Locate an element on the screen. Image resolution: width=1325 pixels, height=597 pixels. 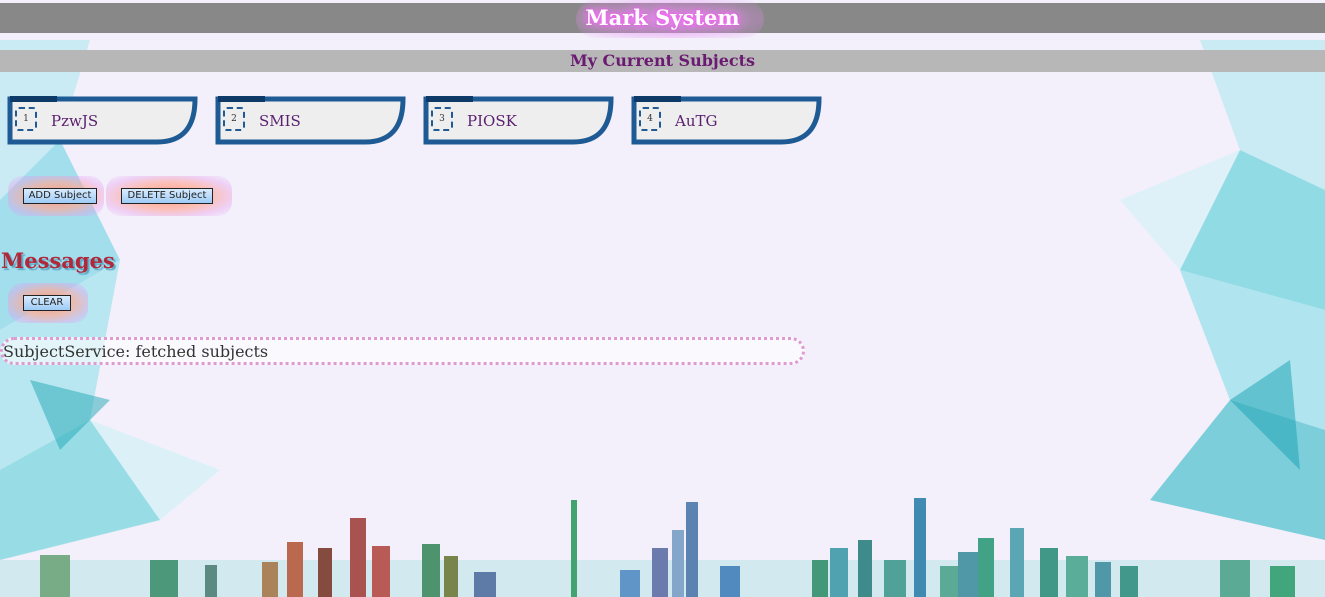
subject-card-2: 2 SMIS is located at coordinates (310, 121).